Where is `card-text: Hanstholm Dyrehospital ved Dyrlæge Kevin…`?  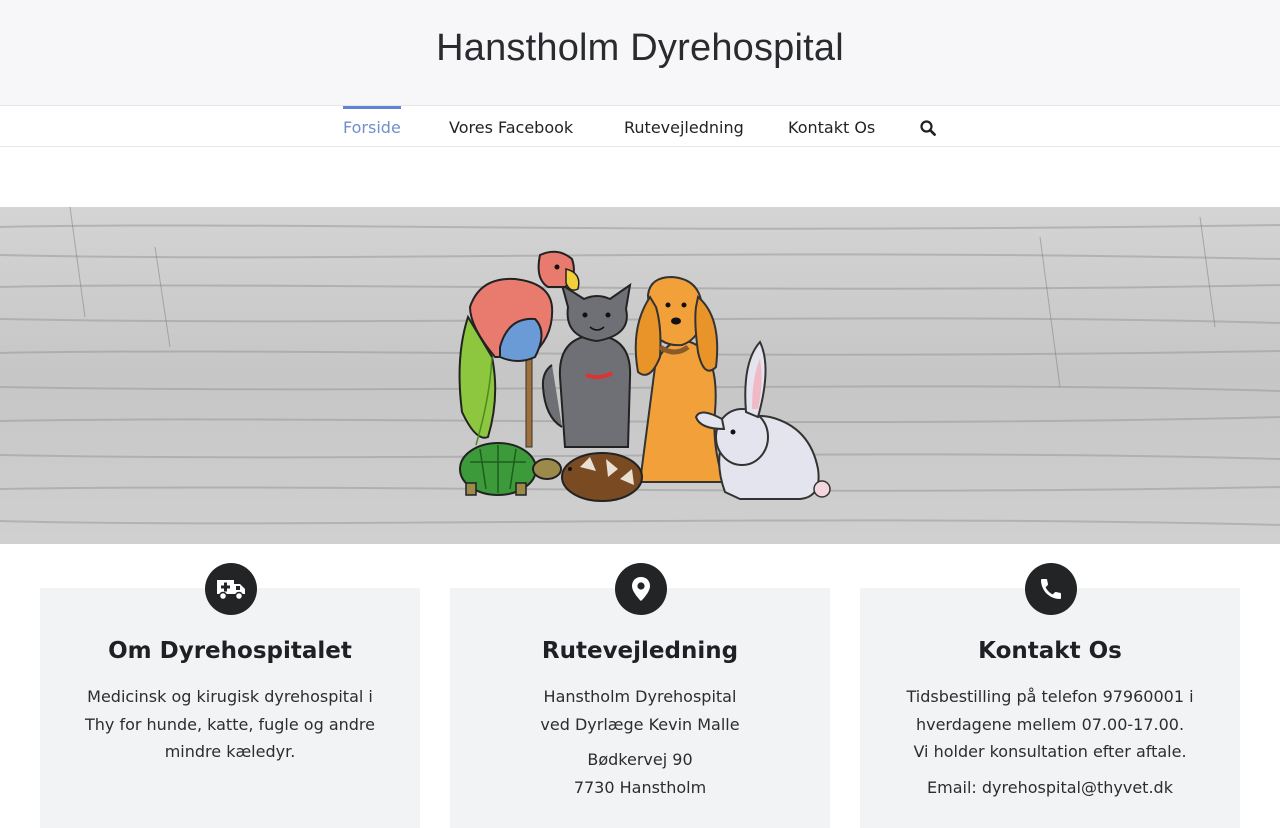
card-text: Hanstholm Dyrehospital ved Dyrlæge Kevin… is located at coordinates (640, 742).